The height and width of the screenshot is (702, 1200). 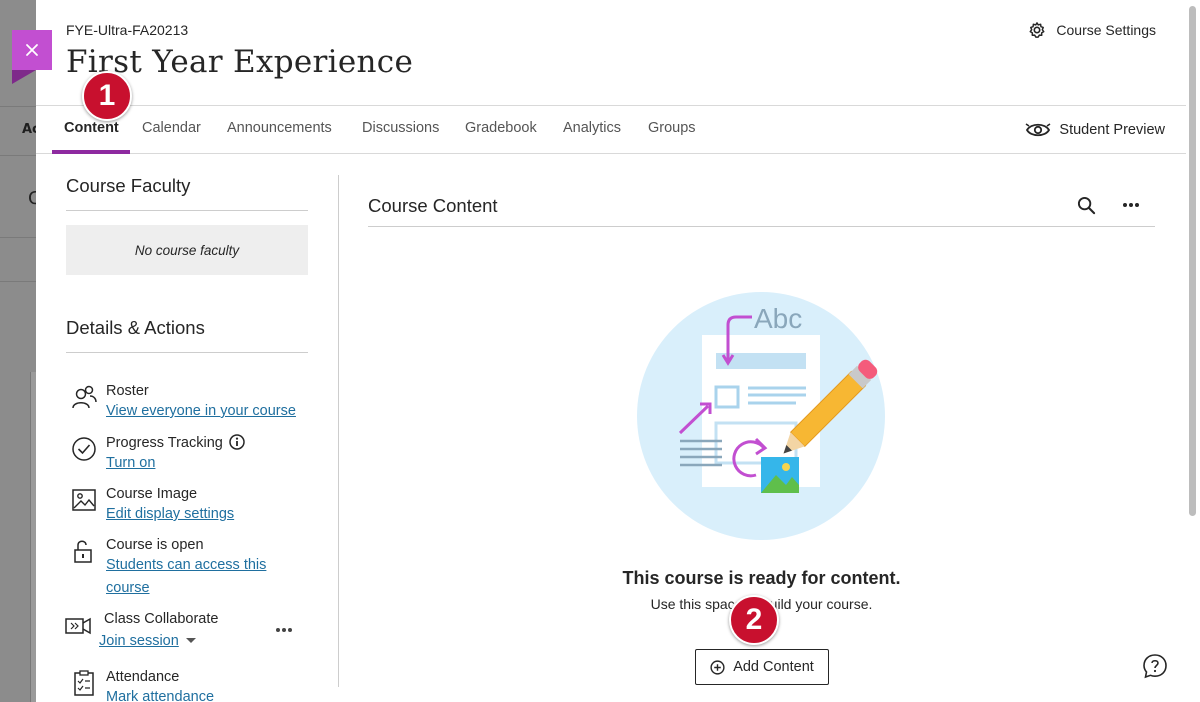 I want to click on search-icon, so click(x=1086, y=205).